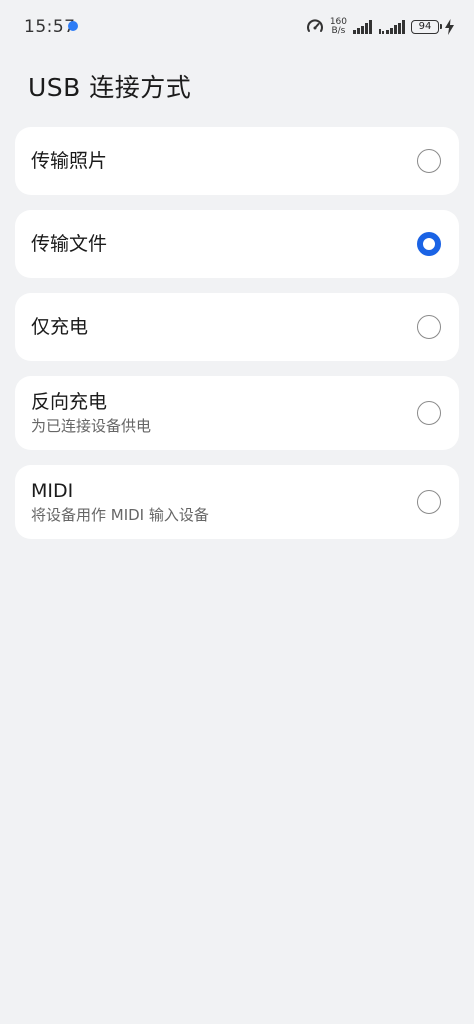 This screenshot has width=474, height=1024. I want to click on option-midi: MIDI 将设备用作 MIDI 输入设备, so click(237, 502).